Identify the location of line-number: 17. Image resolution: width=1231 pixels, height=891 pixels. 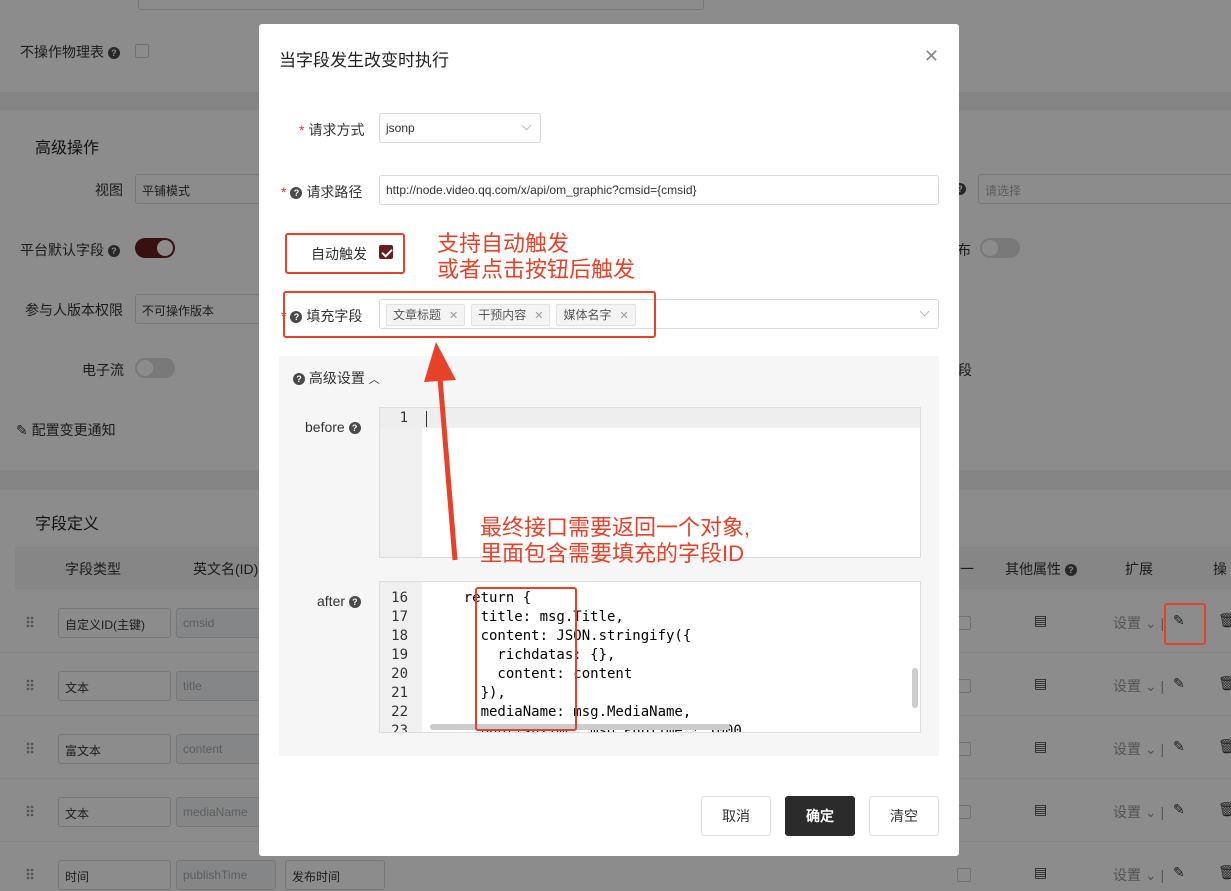
(399, 617).